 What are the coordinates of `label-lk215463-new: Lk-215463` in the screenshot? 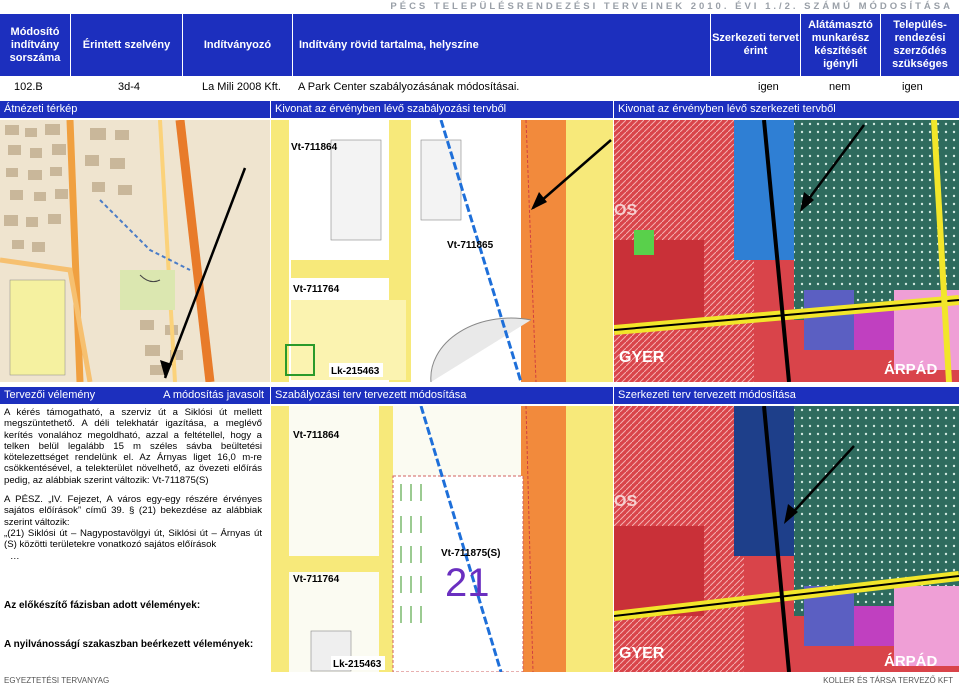 It's located at (357, 664).